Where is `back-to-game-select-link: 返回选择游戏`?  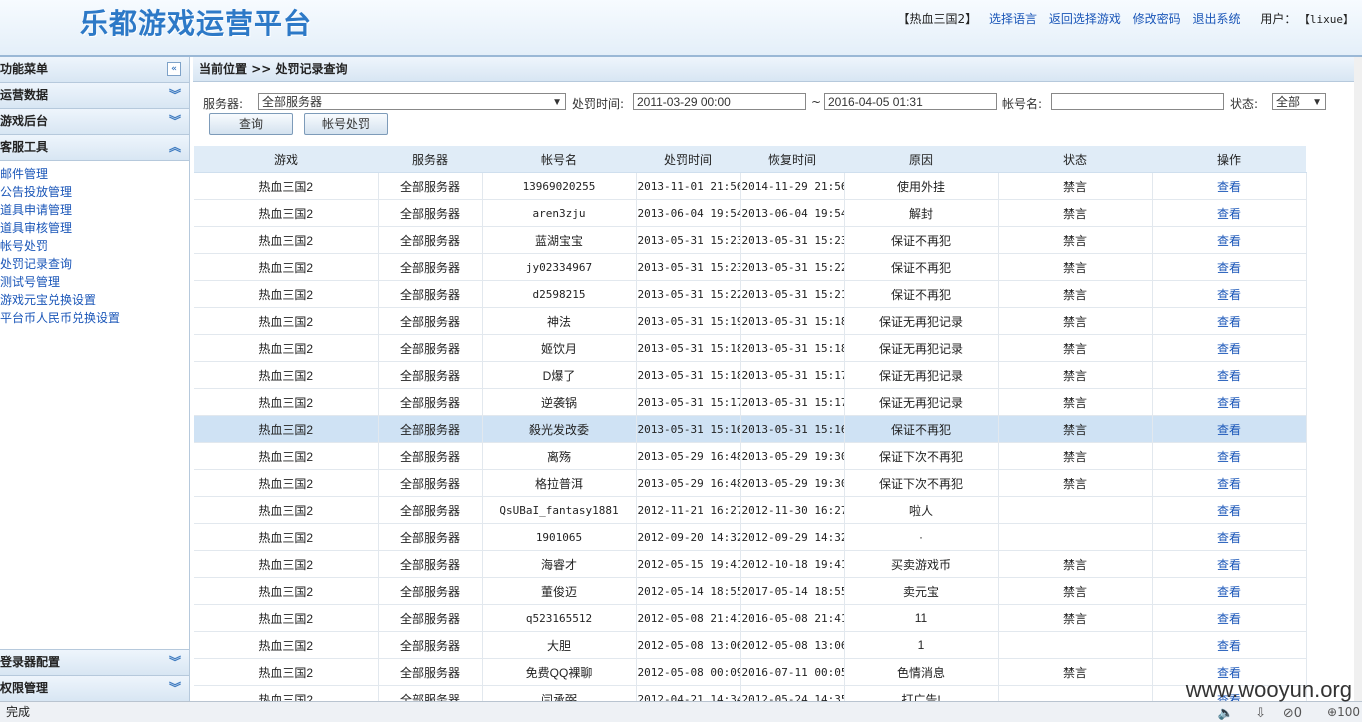 back-to-game-select-link: 返回选择游戏 is located at coordinates (1085, 19).